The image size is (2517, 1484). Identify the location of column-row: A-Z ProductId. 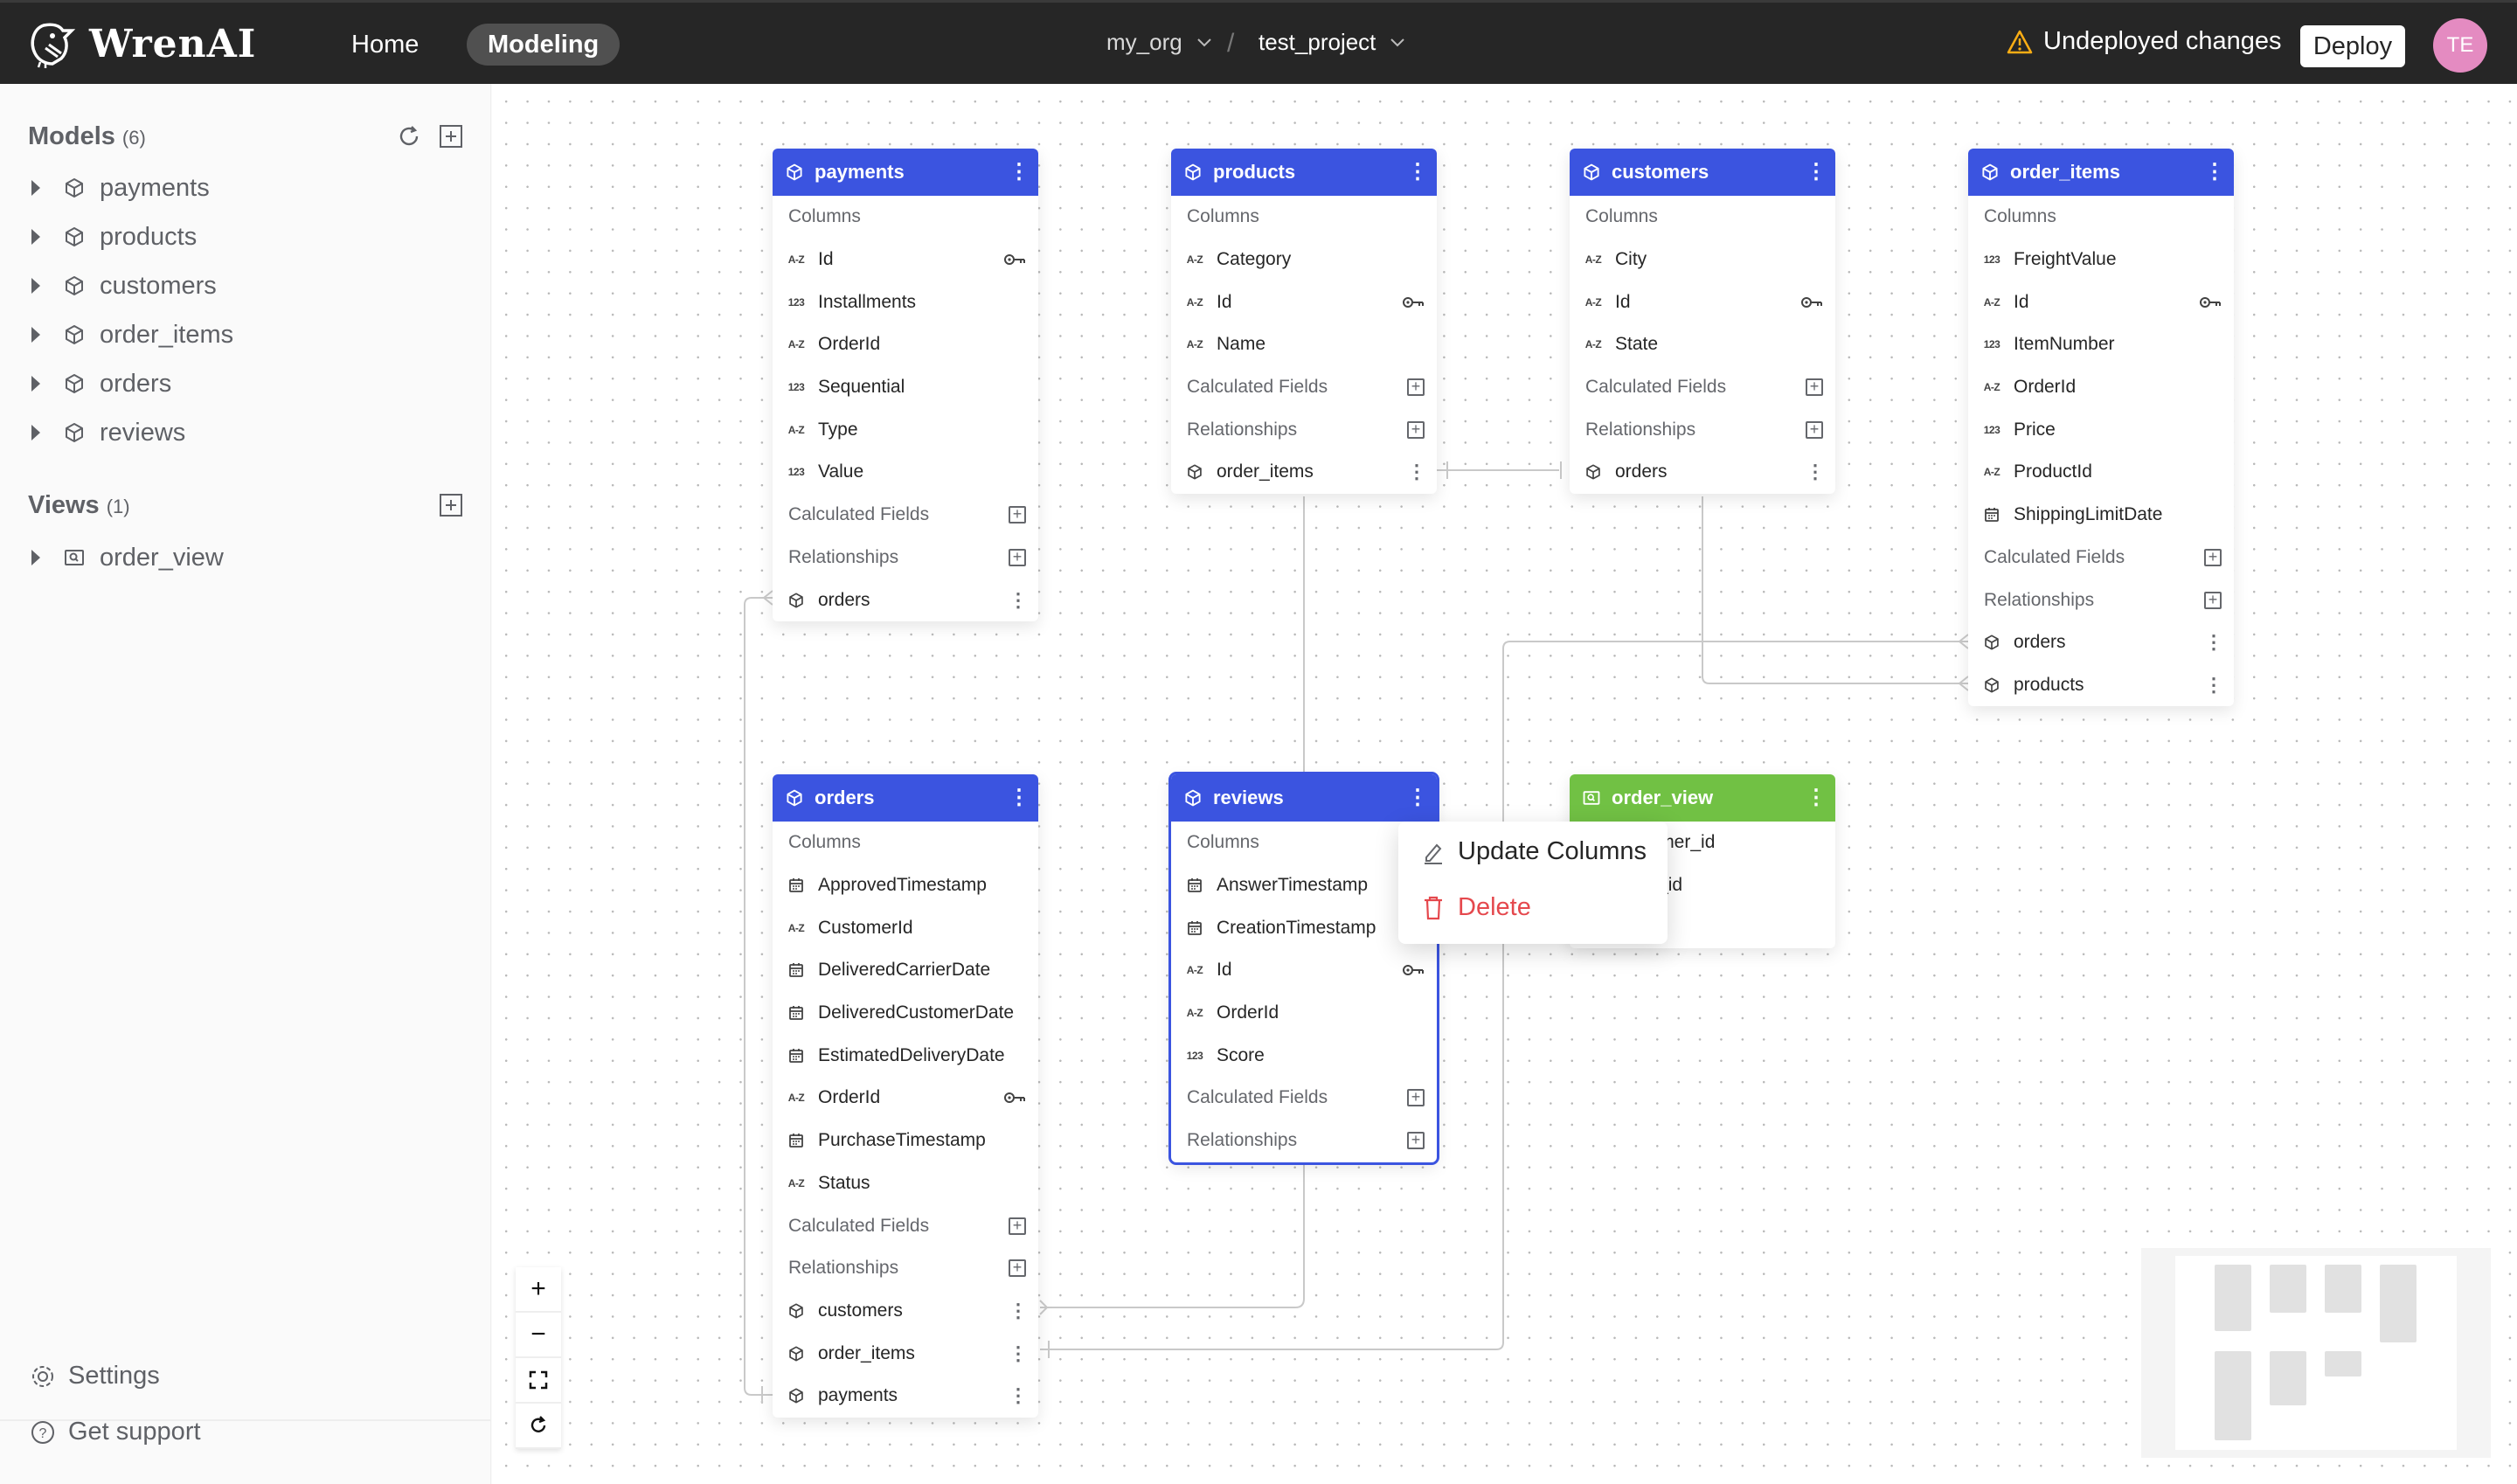
(2101, 472).